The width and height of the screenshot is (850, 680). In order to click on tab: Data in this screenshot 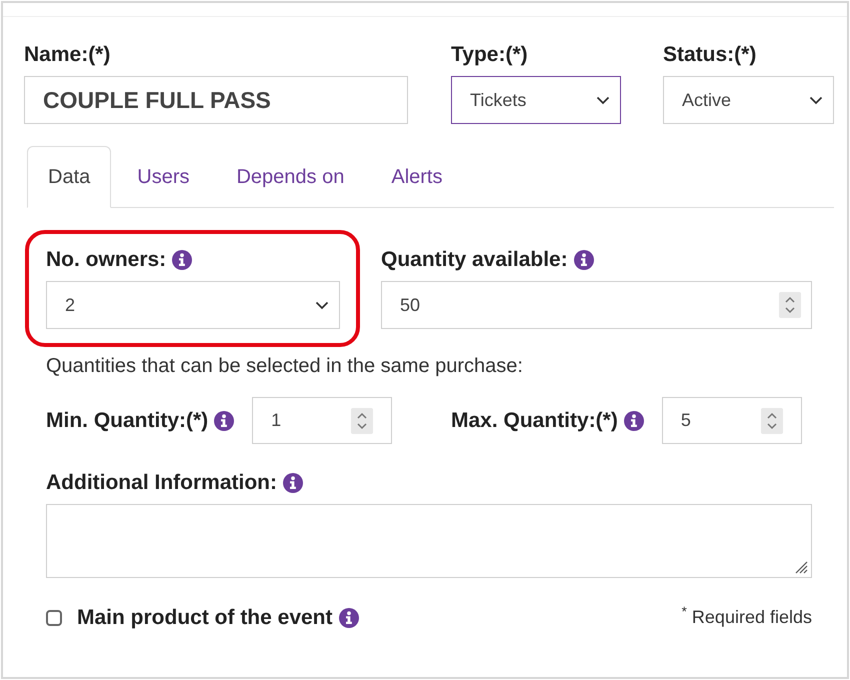, I will do `click(69, 177)`.